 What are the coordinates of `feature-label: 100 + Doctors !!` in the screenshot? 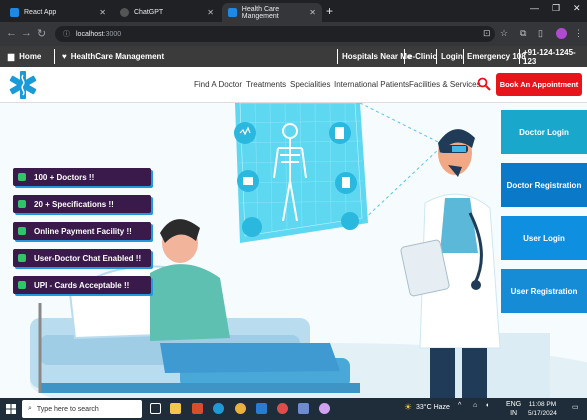 It's located at (64, 177).